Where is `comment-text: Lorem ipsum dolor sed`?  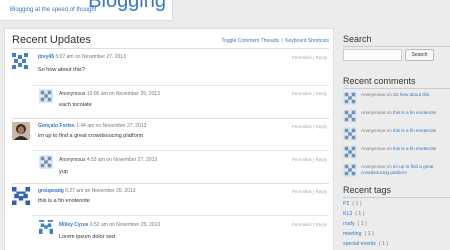
comment-text: Lorem ipsum dolor sed is located at coordinates (87, 237).